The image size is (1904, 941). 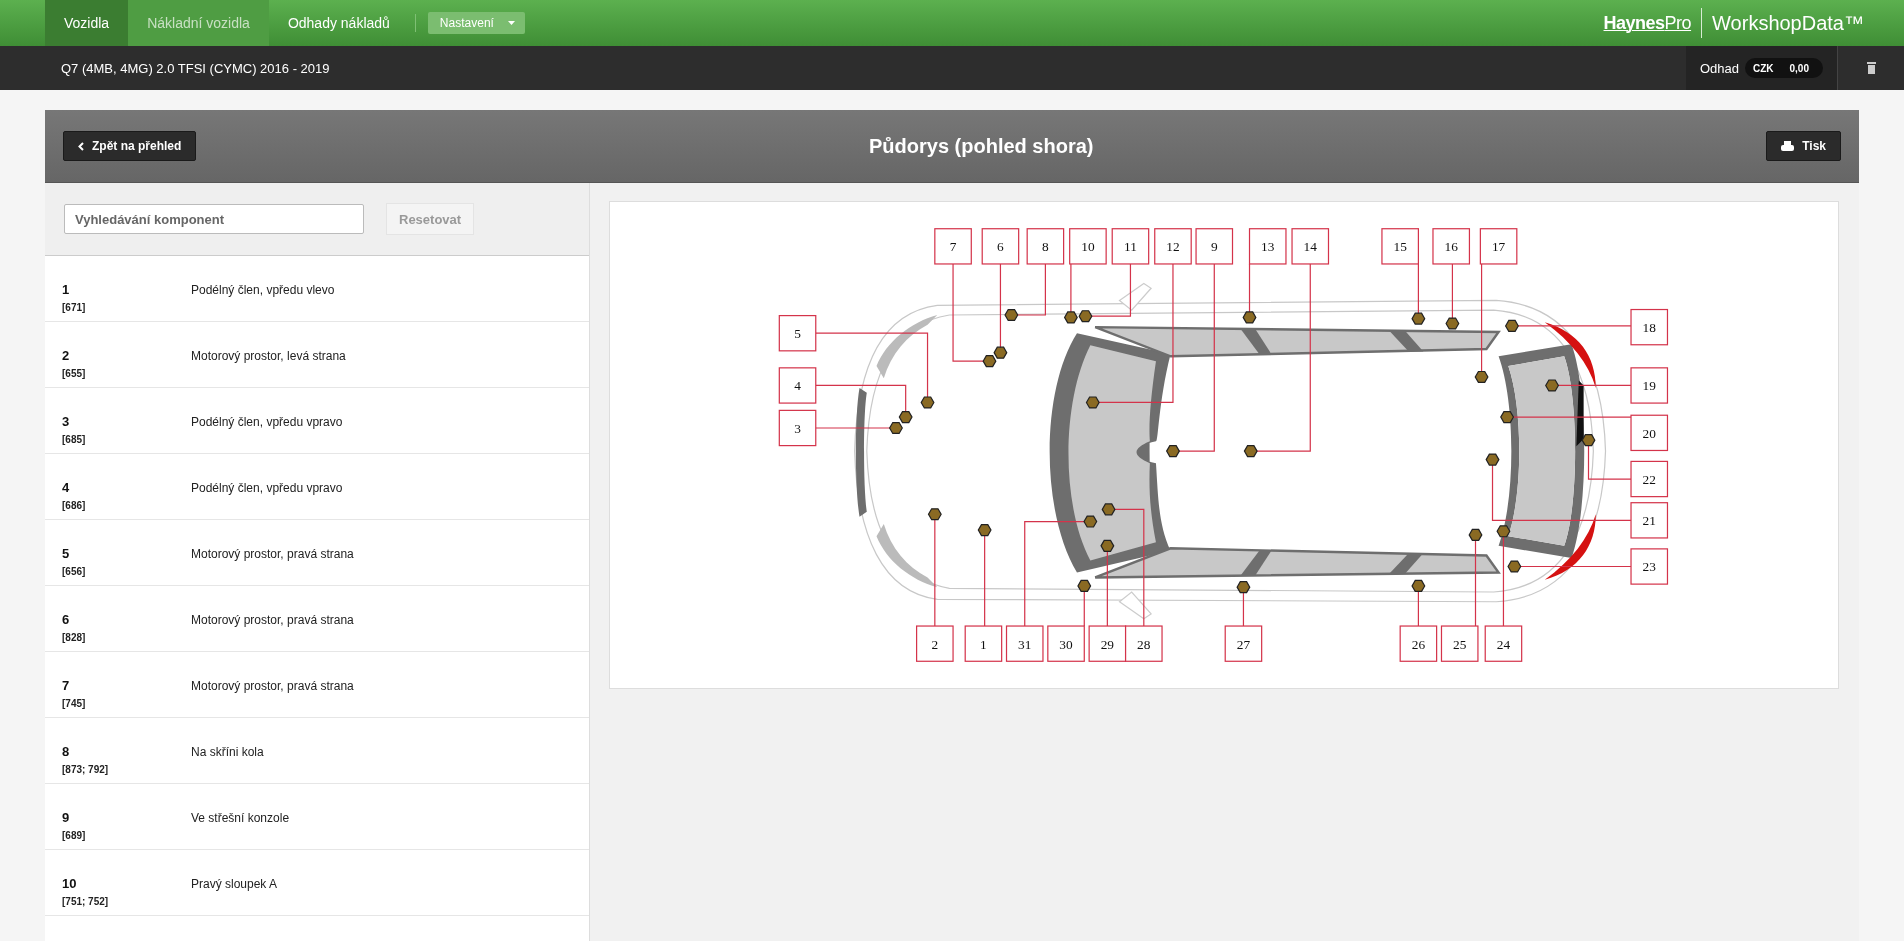 What do you see at coordinates (1066, 643) in the screenshot?
I see `callout-label: 30` at bounding box center [1066, 643].